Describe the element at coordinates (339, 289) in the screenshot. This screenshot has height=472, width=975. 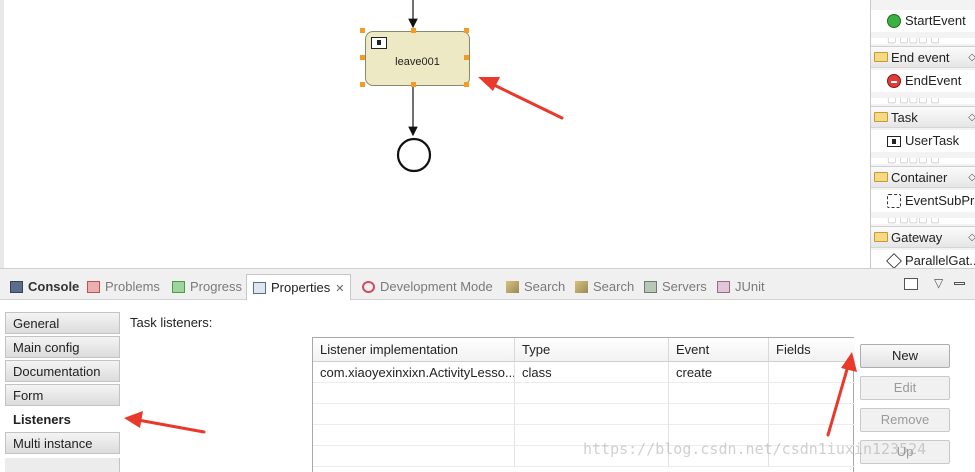
I see `close-icon: ✕` at that location.